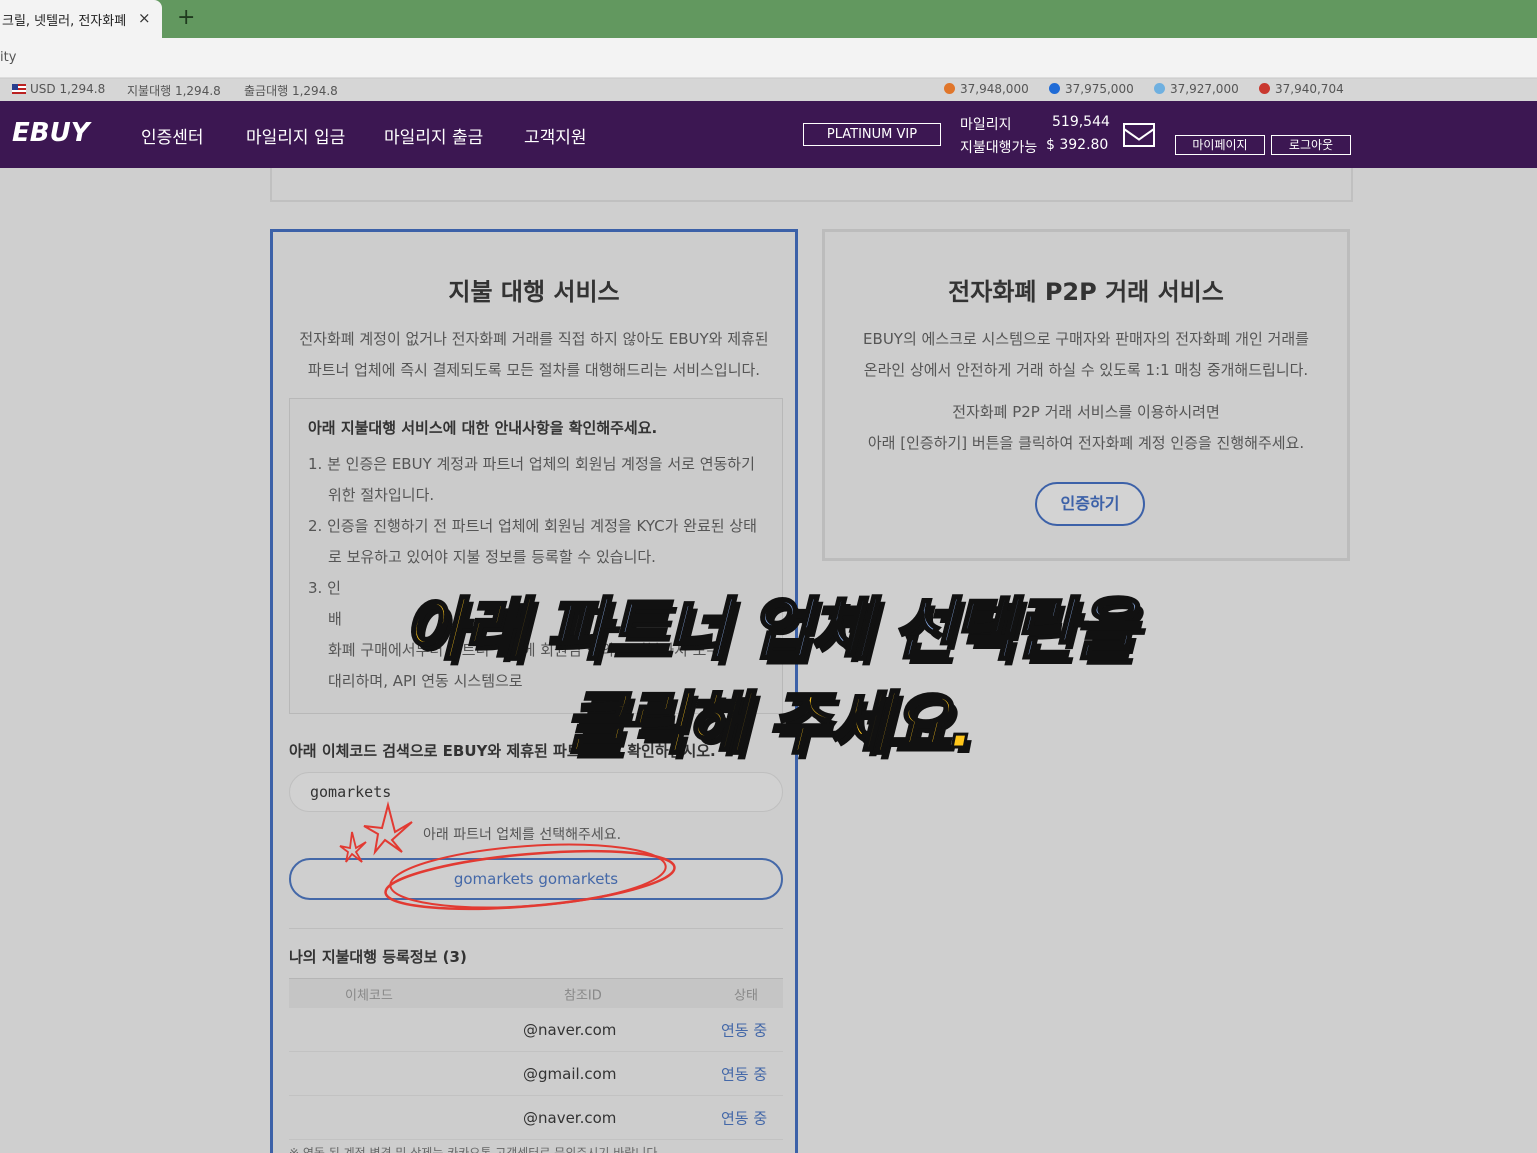 This screenshot has height=1153, width=1537. I want to click on caption-text-blue: 파트너 업체 선택란을, so click(840, 631).